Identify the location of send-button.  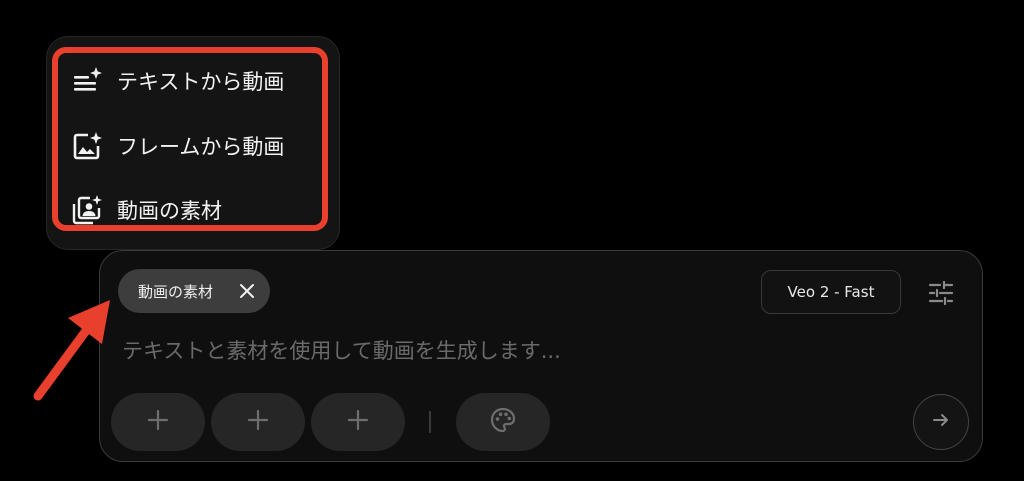
(941, 422).